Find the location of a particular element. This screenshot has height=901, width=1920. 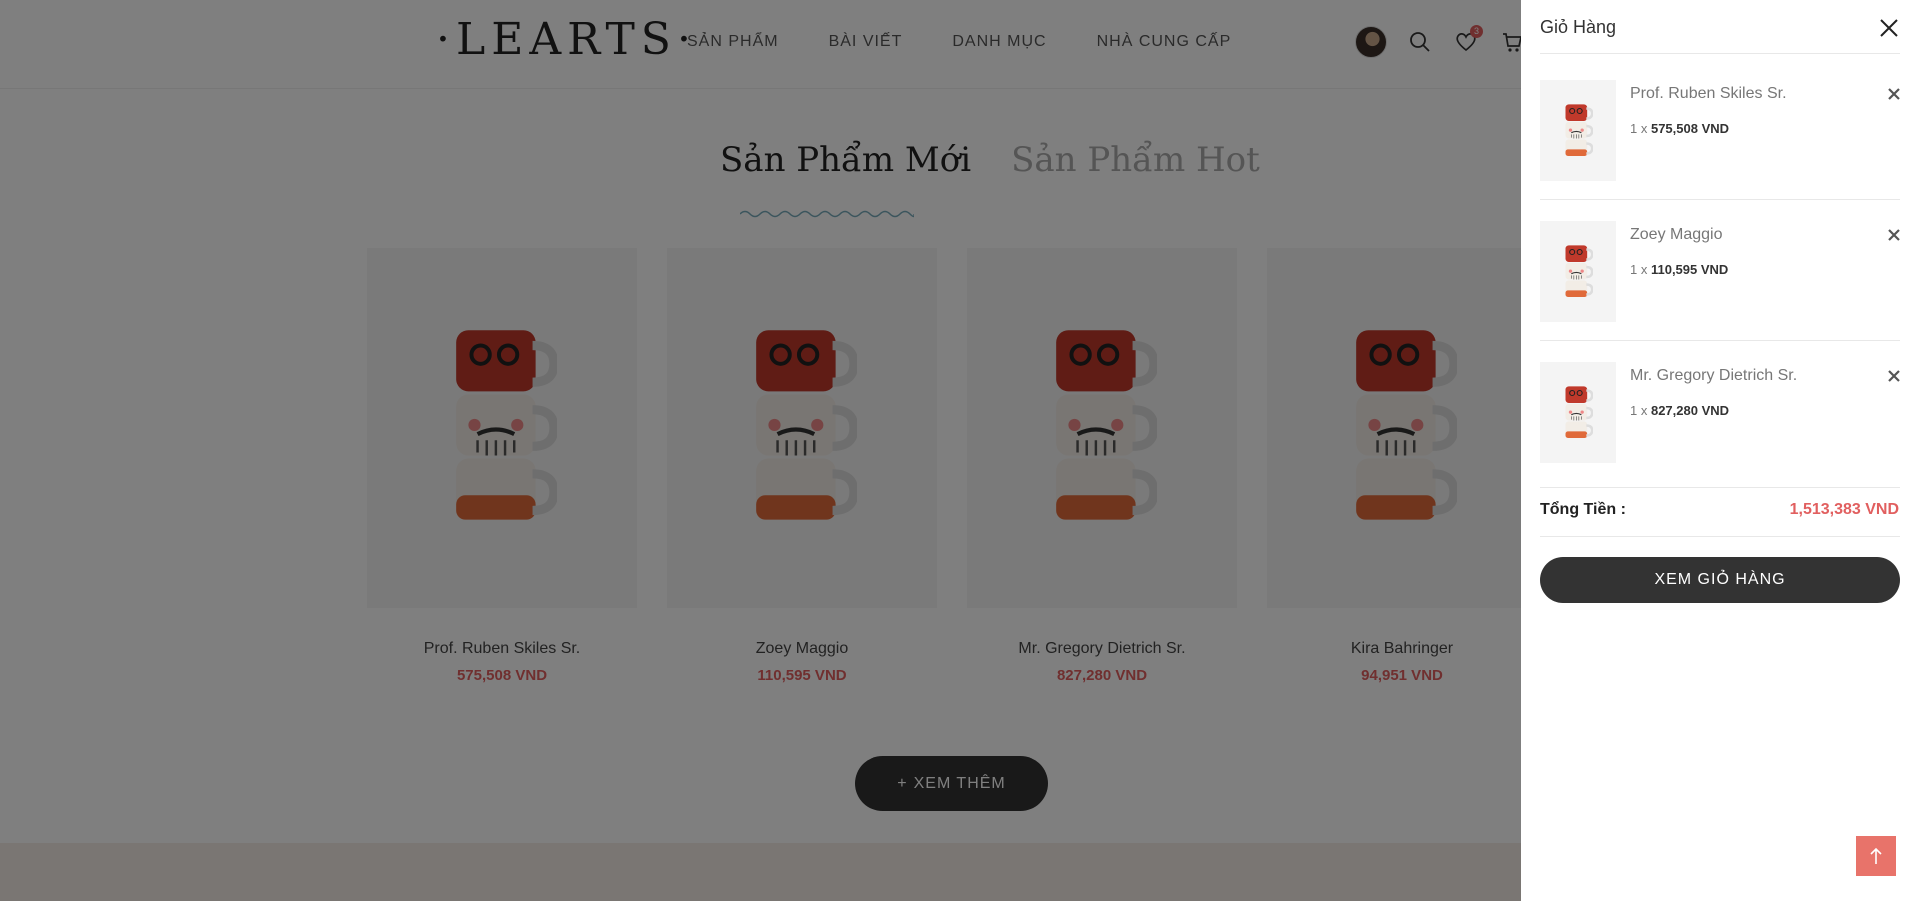

arrow-up-icon is located at coordinates (1876, 855).